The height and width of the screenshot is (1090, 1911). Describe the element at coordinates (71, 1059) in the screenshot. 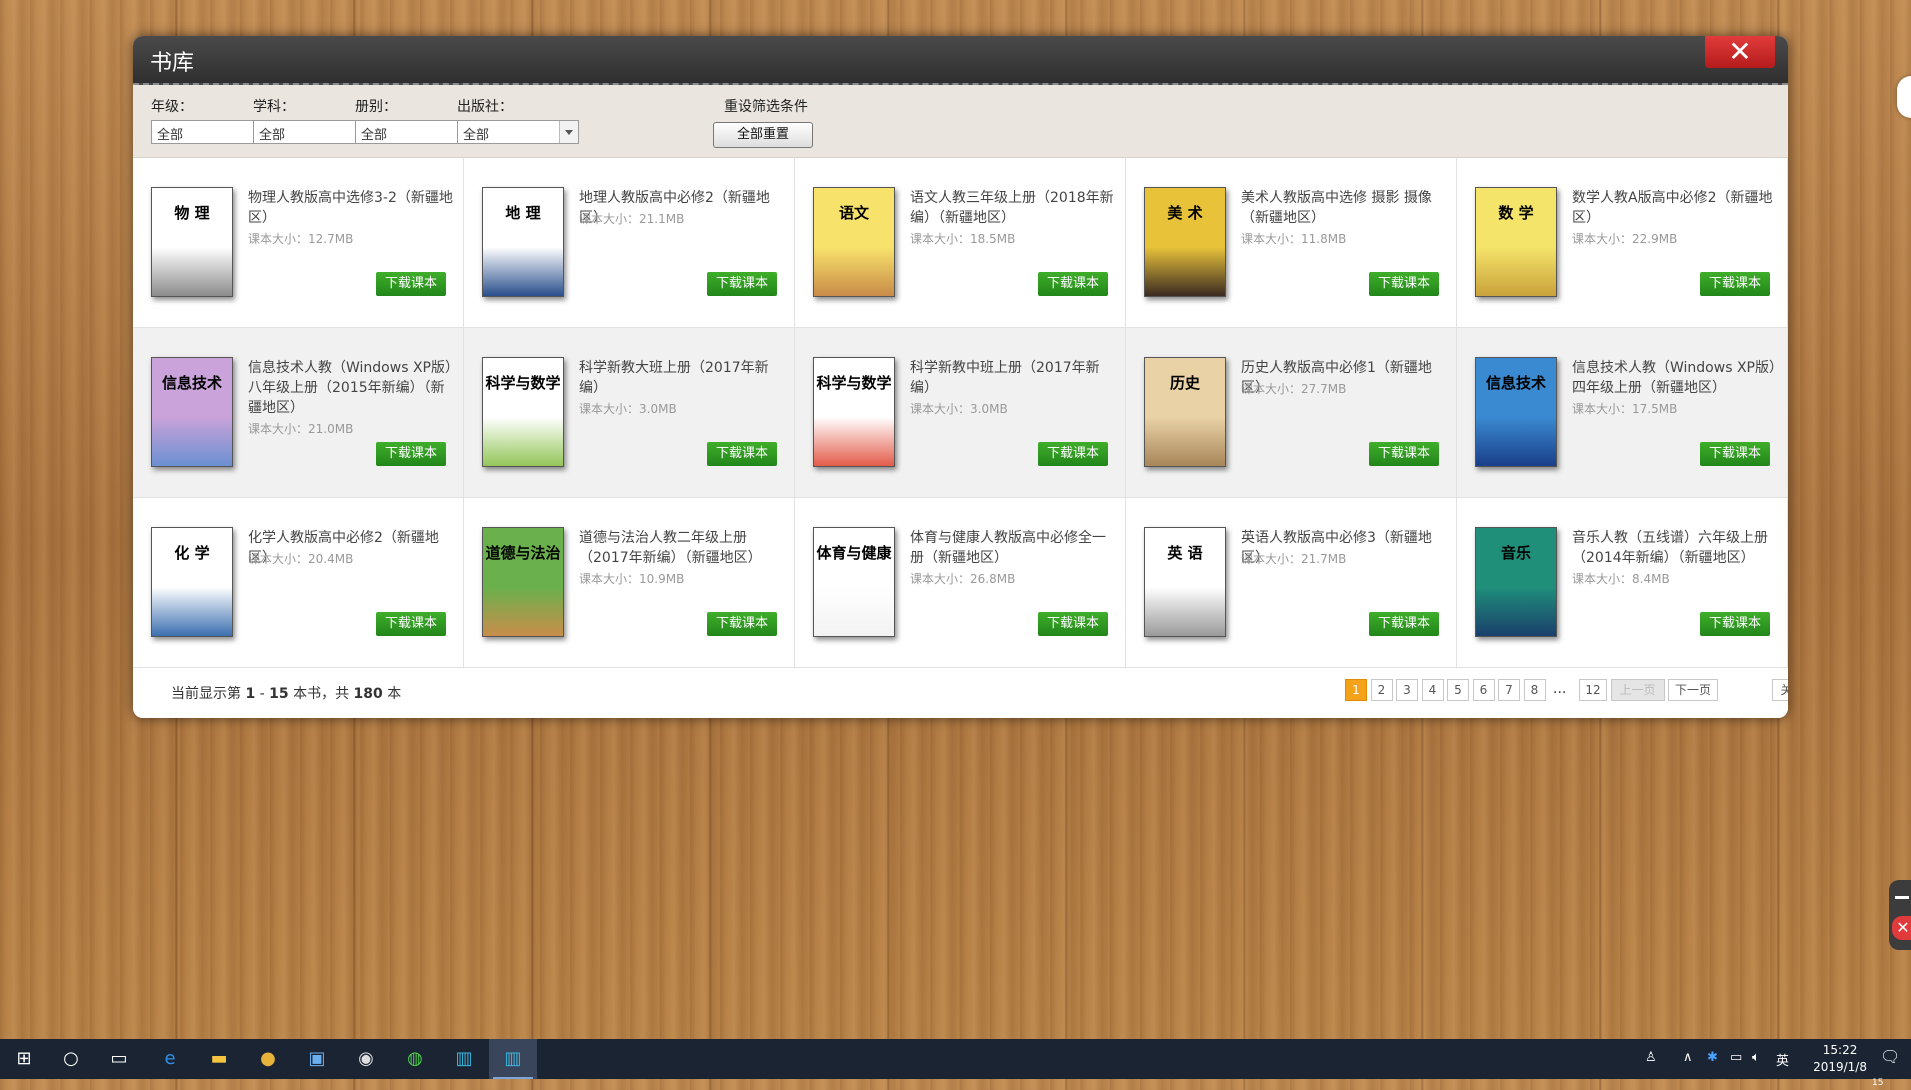

I see `search-icon: ○` at that location.